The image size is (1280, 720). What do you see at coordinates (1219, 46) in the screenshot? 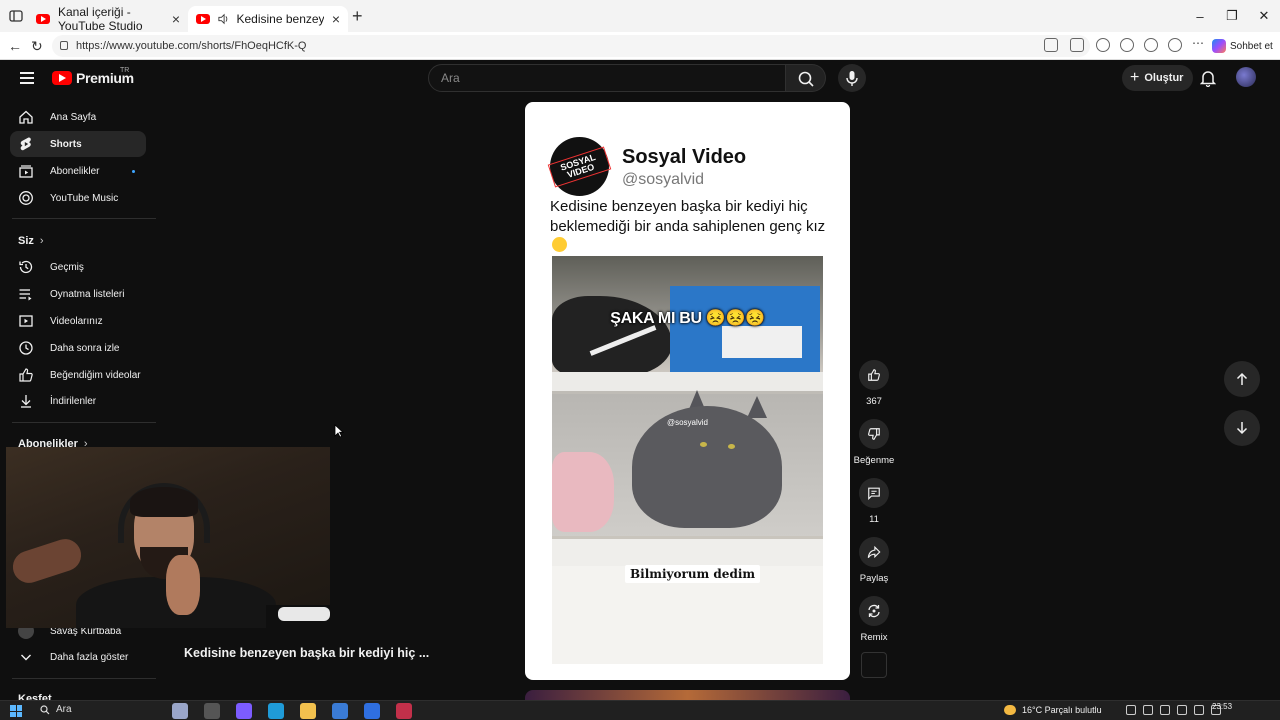
I see `copilot-icon` at bounding box center [1219, 46].